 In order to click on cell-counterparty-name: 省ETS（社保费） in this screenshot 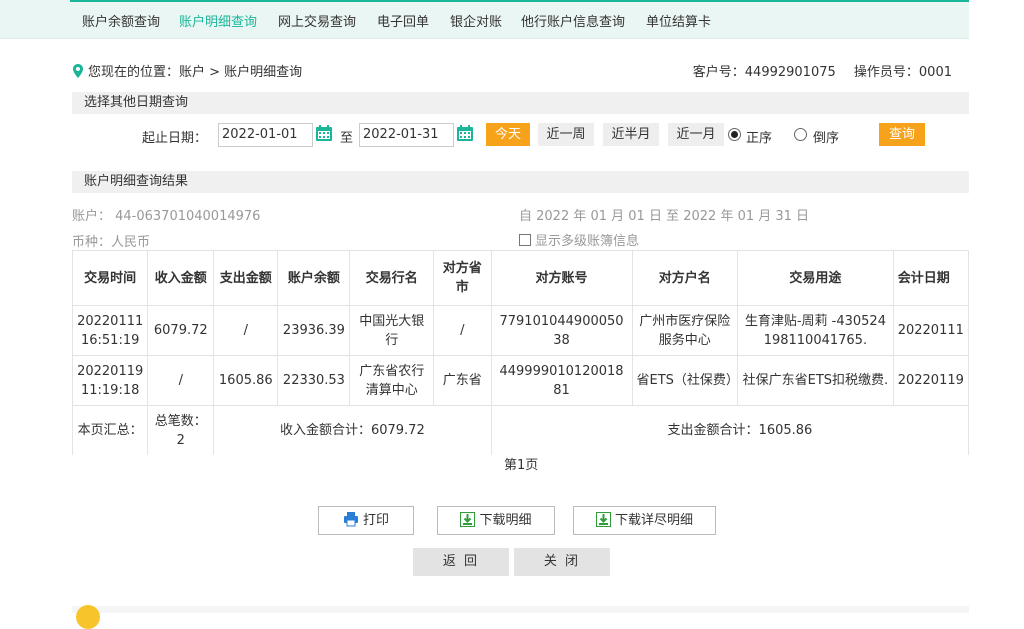, I will do `click(685, 380)`.